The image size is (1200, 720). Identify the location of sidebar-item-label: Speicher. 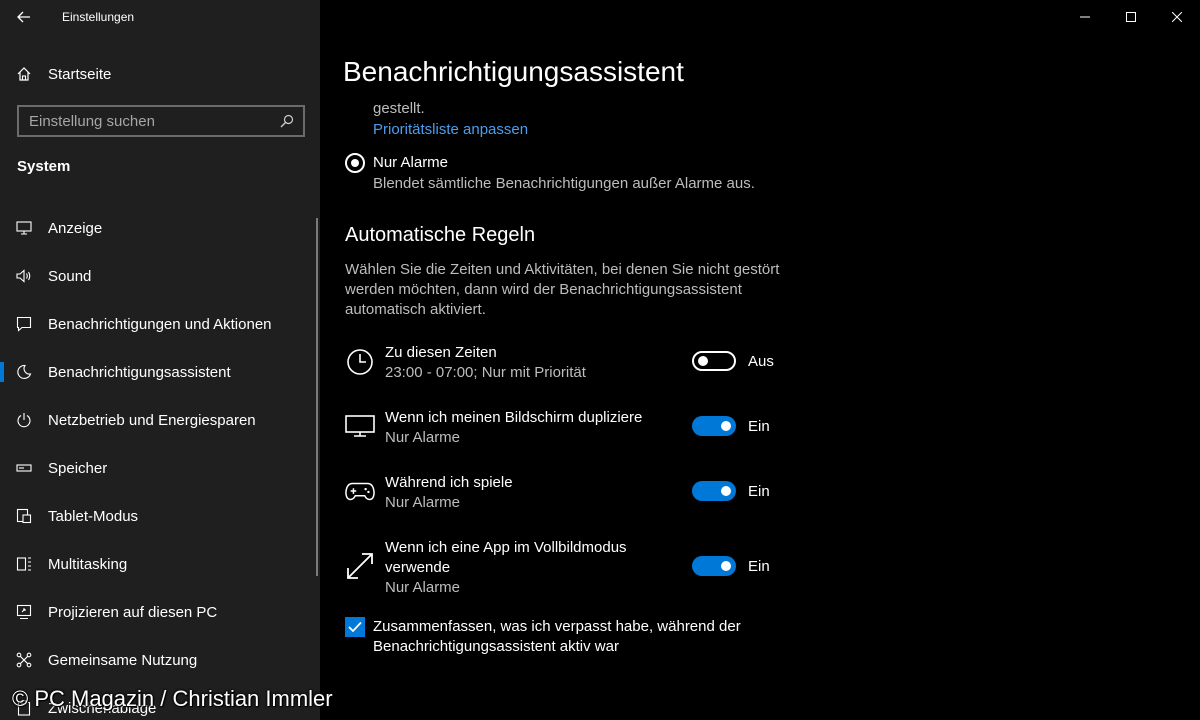
(78, 468).